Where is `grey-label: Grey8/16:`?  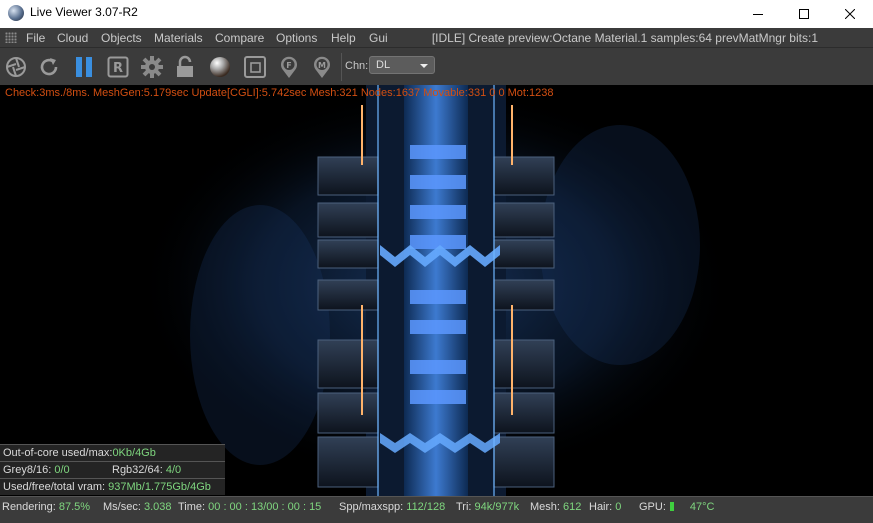 grey-label: Grey8/16: is located at coordinates (29, 470).